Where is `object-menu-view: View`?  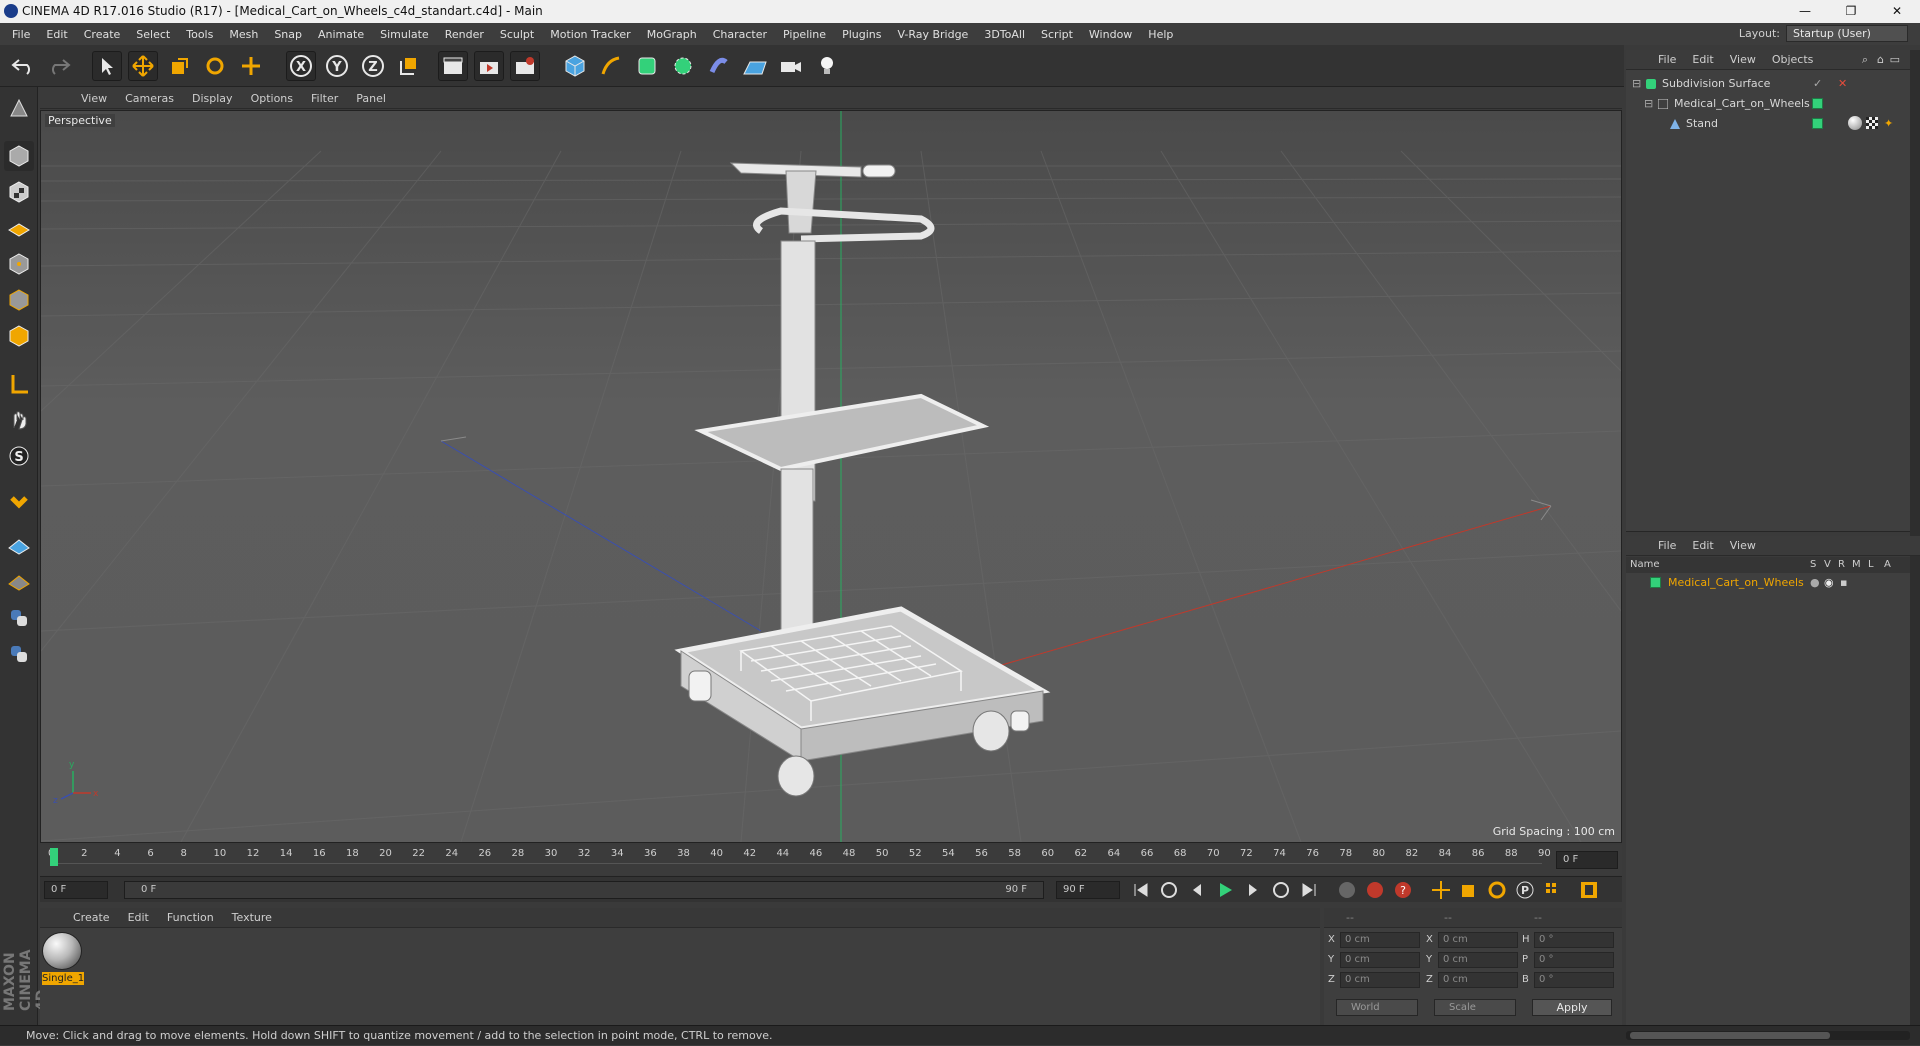
object-menu-view: View is located at coordinates (1743, 59).